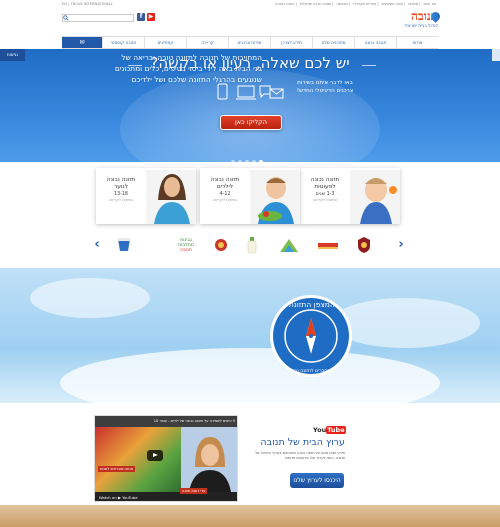  What do you see at coordinates (315, 4) in the screenshot?
I see `top-link: תנובה חברה ישראלית` at bounding box center [315, 4].